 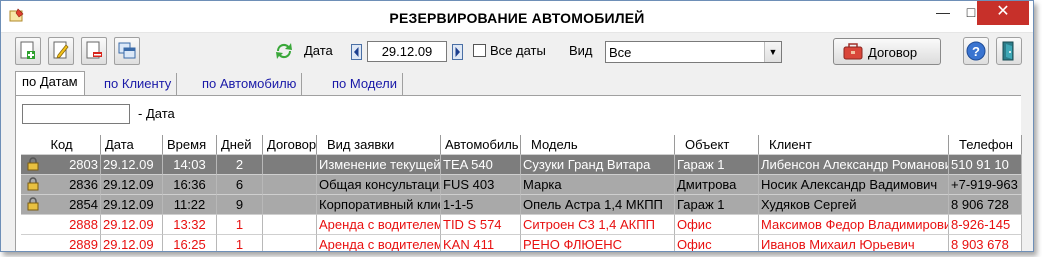 I want to click on maximize-button: □, so click(x=971, y=13).